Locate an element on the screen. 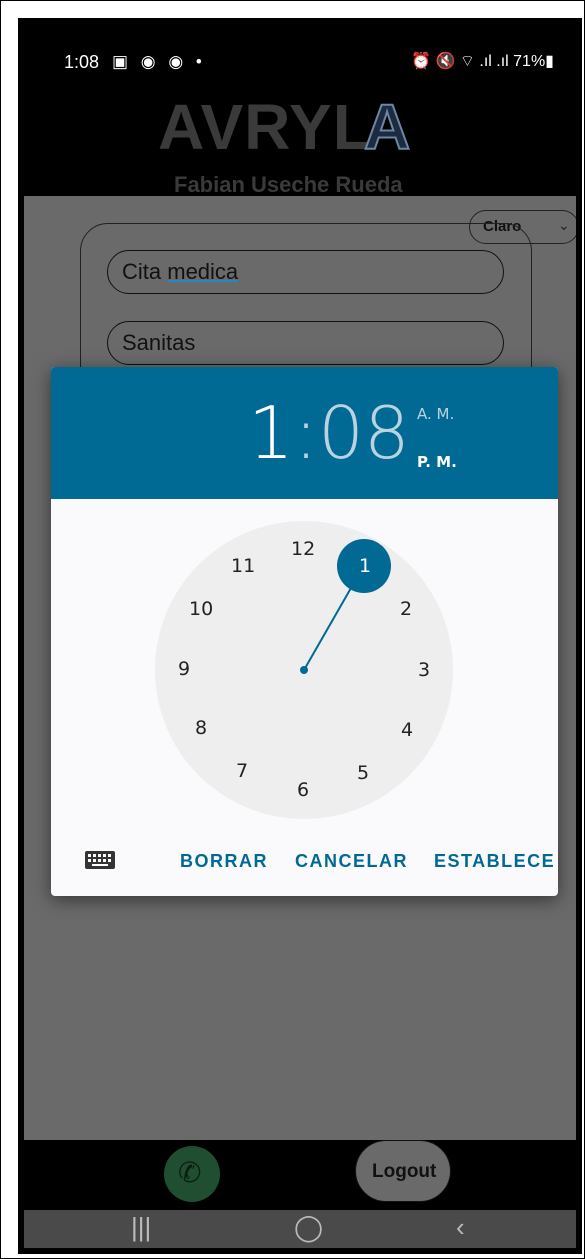 The width and height of the screenshot is (585, 1259). time-picker-header: 1:08 A. M. P. M. is located at coordinates (304, 433).